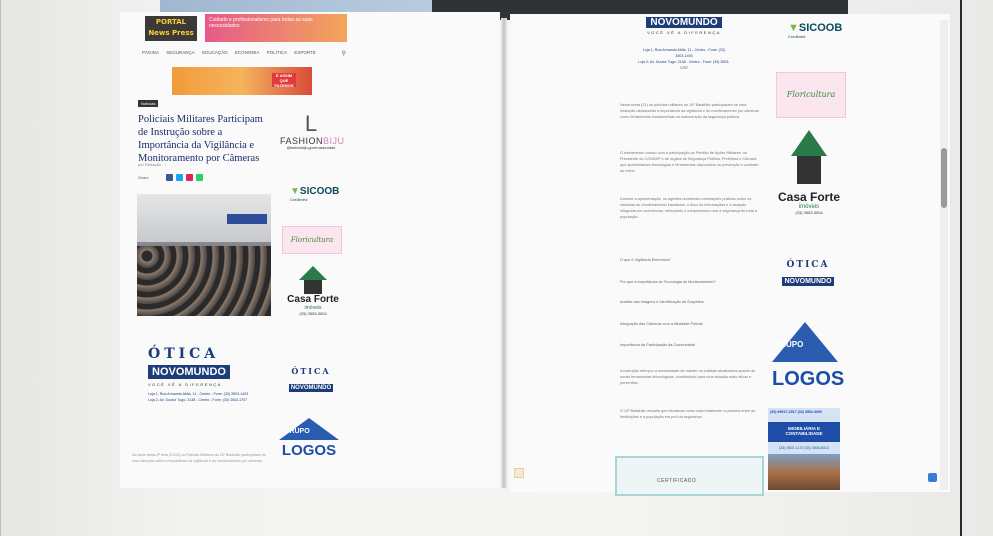 This screenshot has width=993, height=536. I want to click on fashion-instagram: @fashionbiju.governadorvalad, so click(311, 148).